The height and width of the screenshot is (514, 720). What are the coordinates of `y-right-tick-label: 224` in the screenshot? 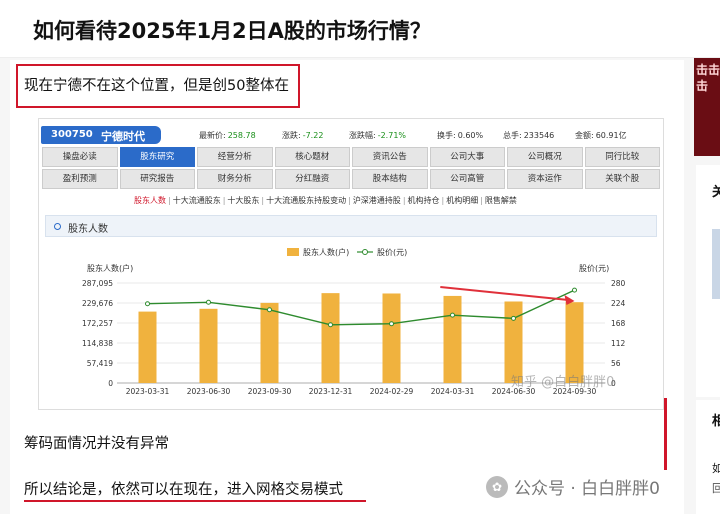 It's located at (618, 303).